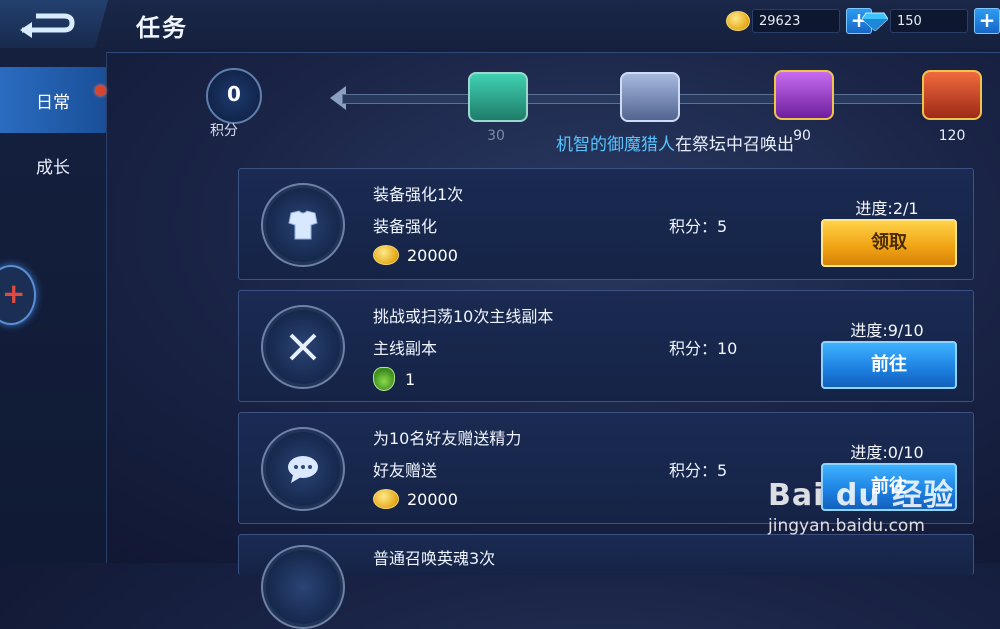  I want to click on announcement-text: 在祭坛中召唤出, so click(734, 145).